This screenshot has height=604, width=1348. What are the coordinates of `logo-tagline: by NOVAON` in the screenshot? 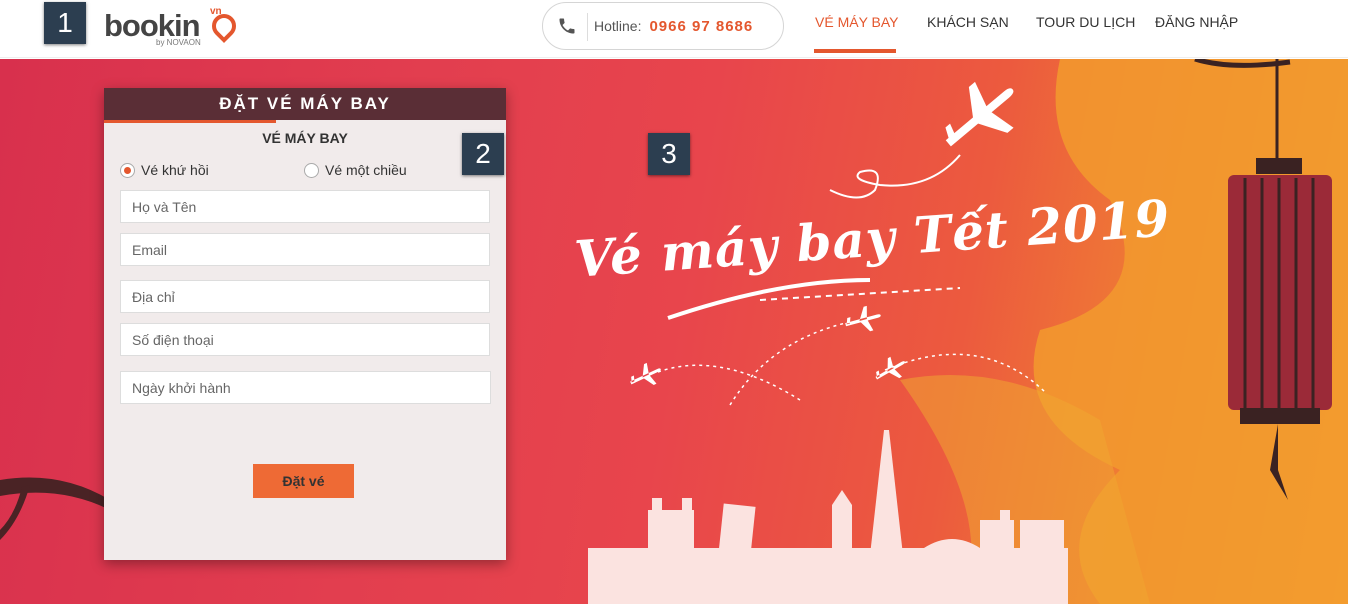 It's located at (178, 42).